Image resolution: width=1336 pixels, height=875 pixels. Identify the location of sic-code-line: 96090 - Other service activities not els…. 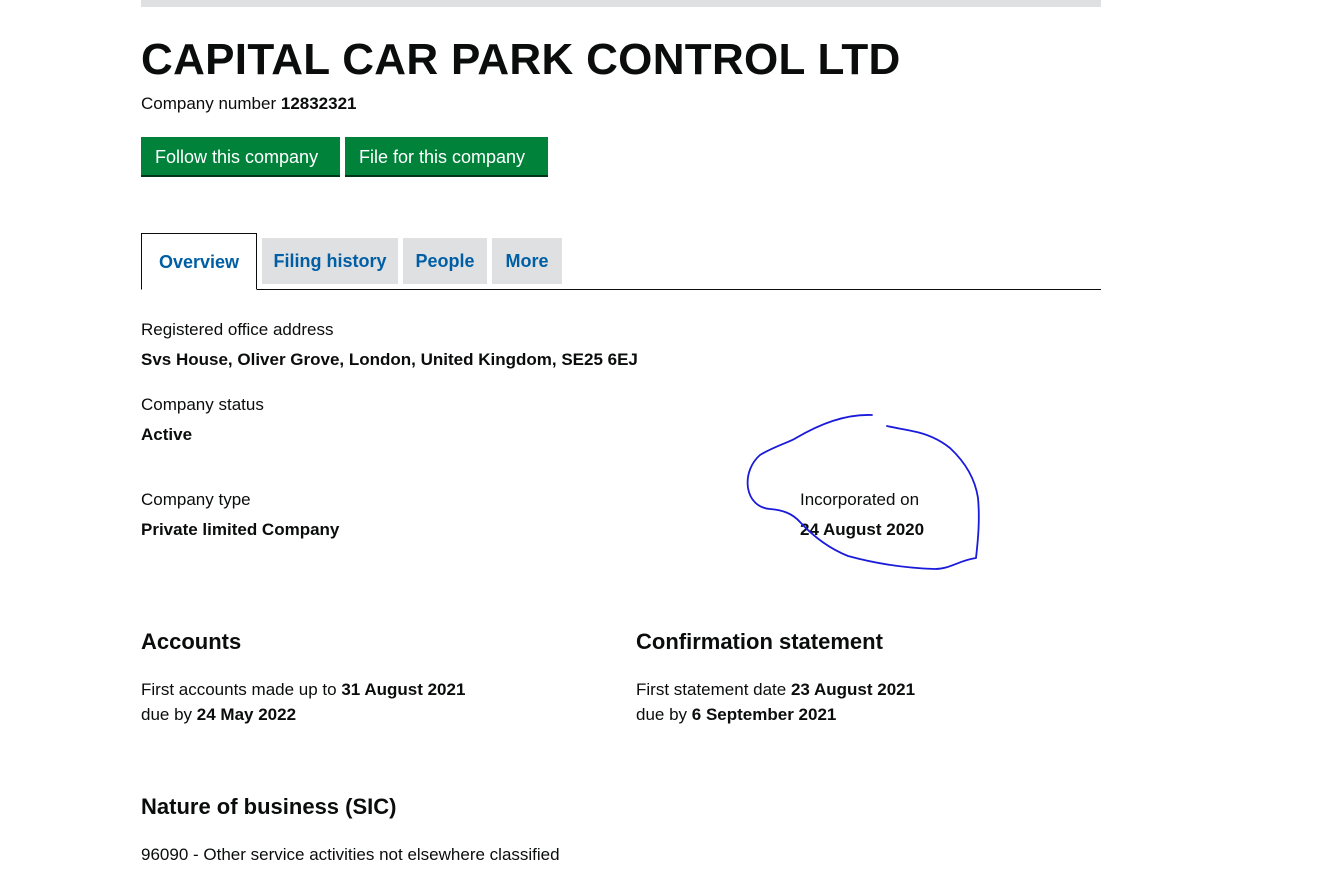
(350, 854).